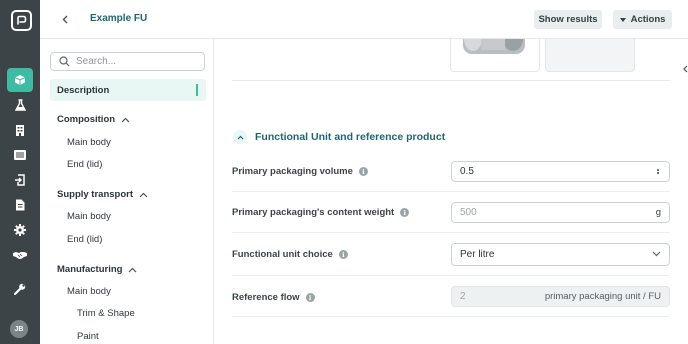  I want to click on gear-icon, so click(20, 230).